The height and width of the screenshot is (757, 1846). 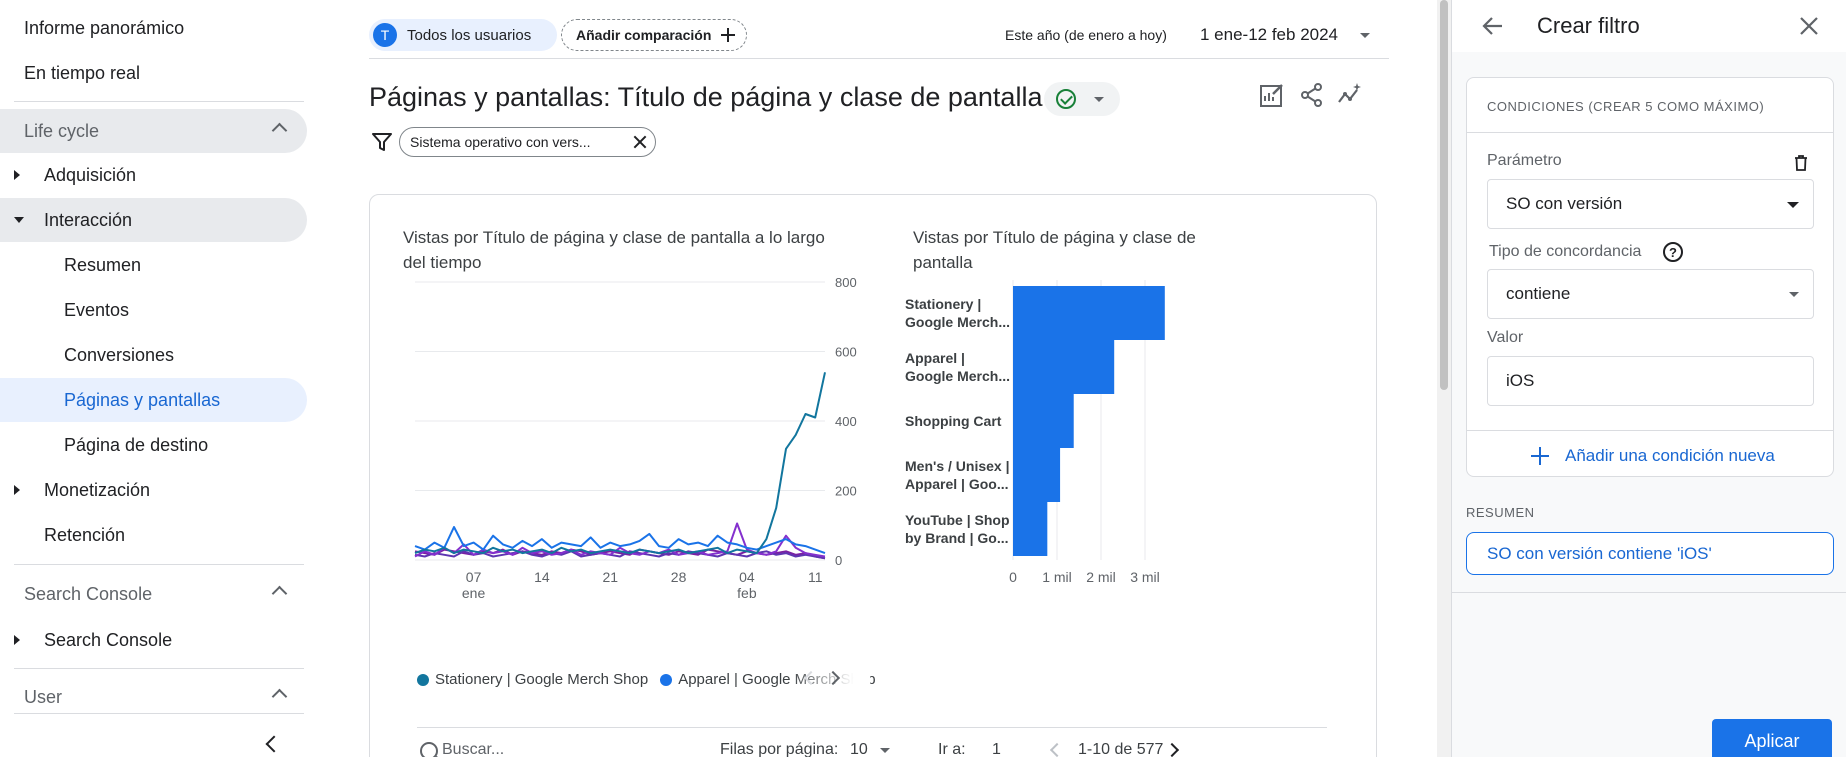 I want to click on add-comparison-label: Añadir comparación, so click(x=644, y=35).